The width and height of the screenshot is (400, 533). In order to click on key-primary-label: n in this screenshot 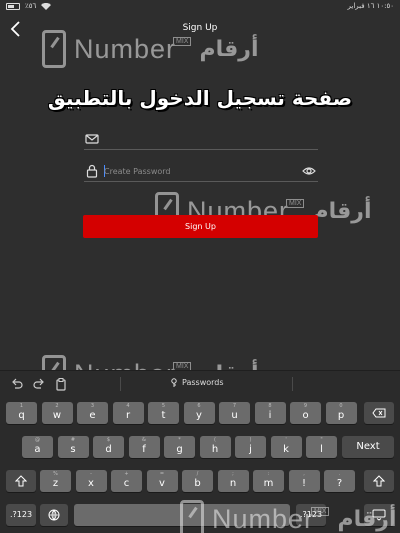, I will do `click(233, 483)`.